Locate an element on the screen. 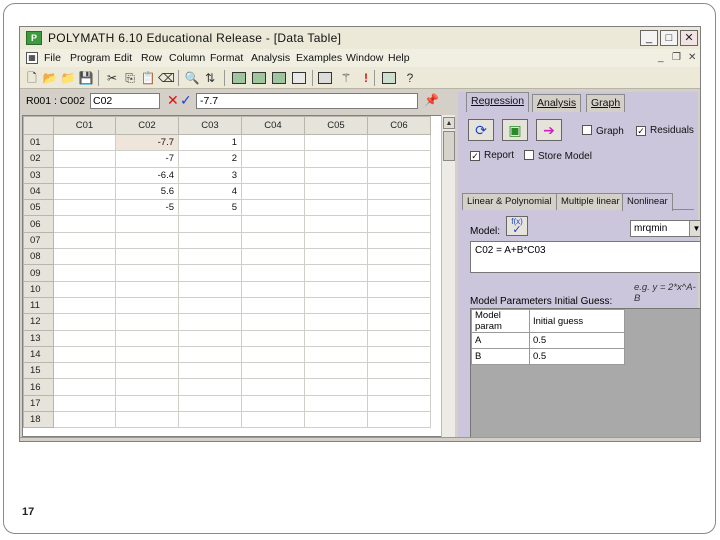 The image size is (720, 540). table-cell: 5.6 is located at coordinates (147, 191).